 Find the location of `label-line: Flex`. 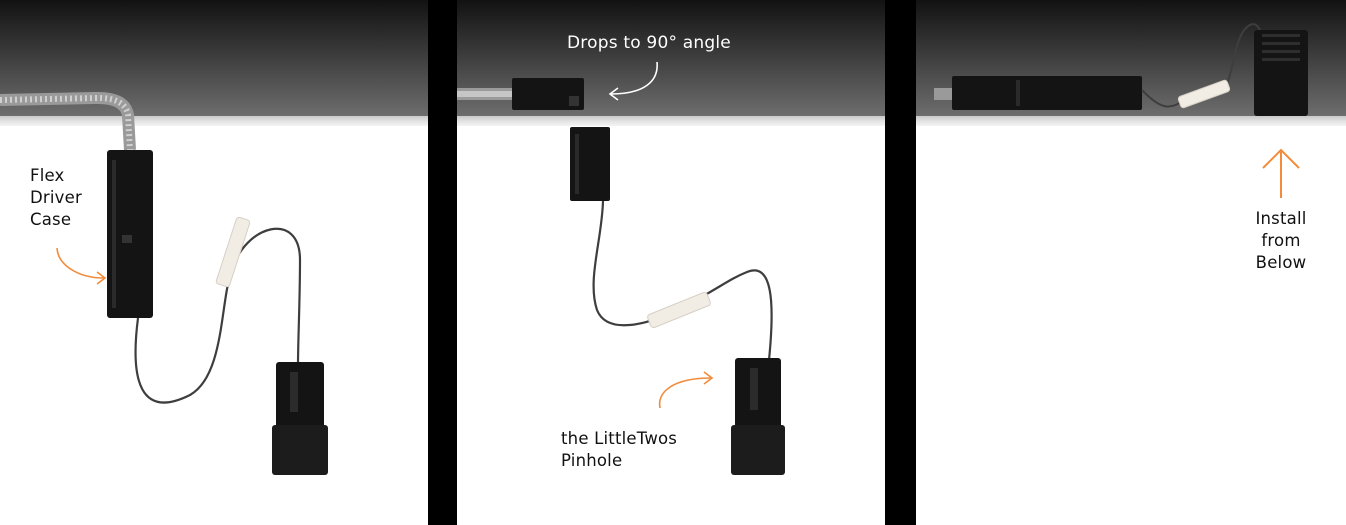

label-line: Flex is located at coordinates (47, 175).